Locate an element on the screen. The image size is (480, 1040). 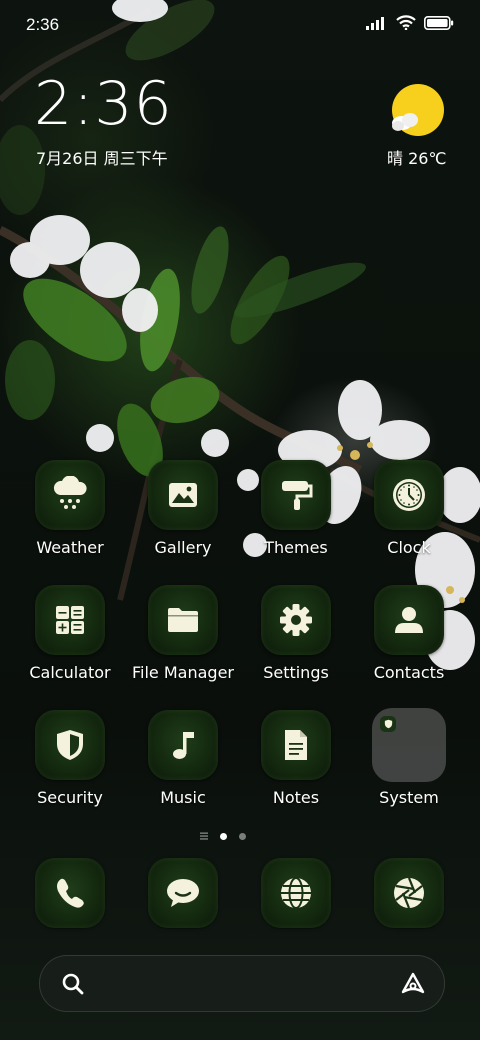
signal-icon is located at coordinates (375, 23).